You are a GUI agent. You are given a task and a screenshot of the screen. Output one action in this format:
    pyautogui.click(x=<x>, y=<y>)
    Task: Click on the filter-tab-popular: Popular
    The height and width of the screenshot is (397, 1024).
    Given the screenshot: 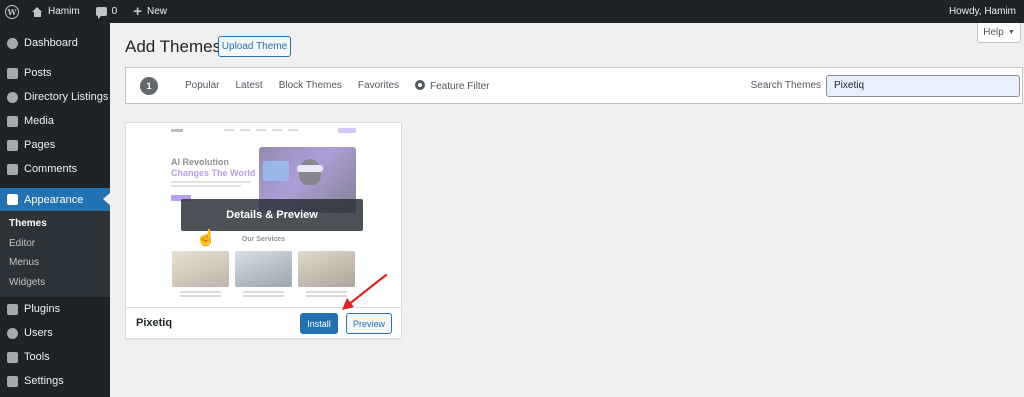 What is the action you would take?
    pyautogui.click(x=202, y=85)
    